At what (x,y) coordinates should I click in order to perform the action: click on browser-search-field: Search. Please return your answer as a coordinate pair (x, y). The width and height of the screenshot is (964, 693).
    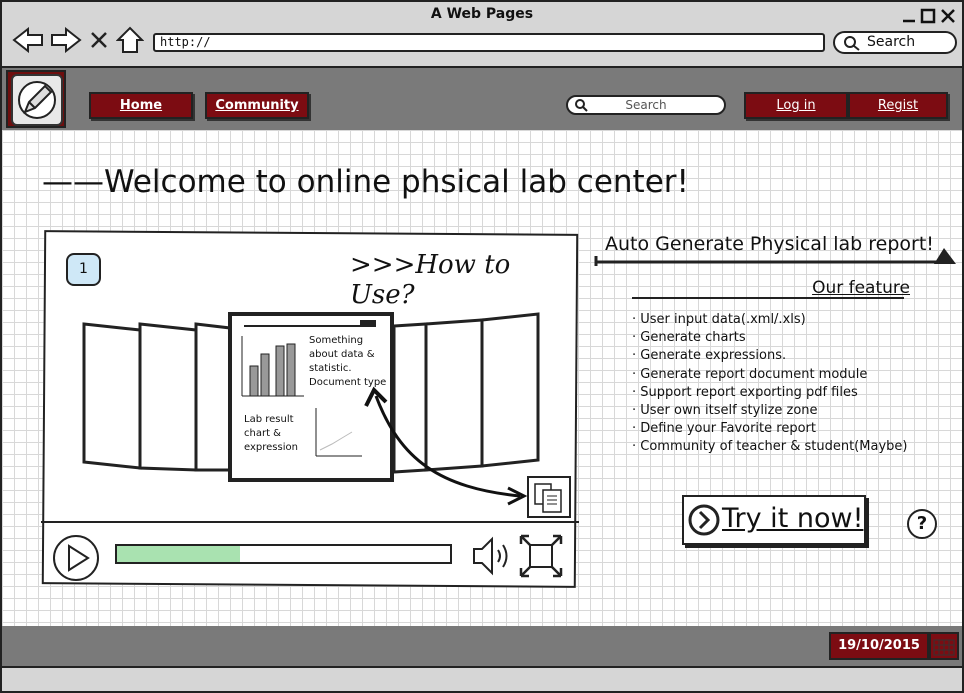
    Looking at the image, I should click on (895, 42).